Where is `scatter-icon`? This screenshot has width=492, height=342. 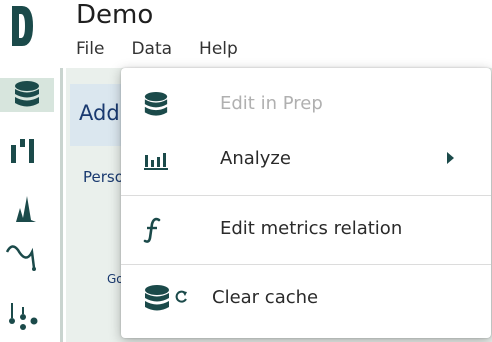 scatter-icon is located at coordinates (23, 316).